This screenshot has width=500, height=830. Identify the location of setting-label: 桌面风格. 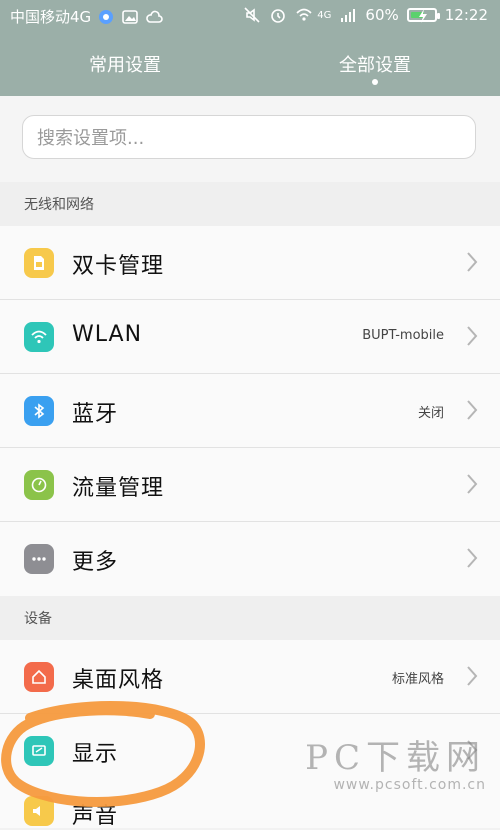
(118, 680).